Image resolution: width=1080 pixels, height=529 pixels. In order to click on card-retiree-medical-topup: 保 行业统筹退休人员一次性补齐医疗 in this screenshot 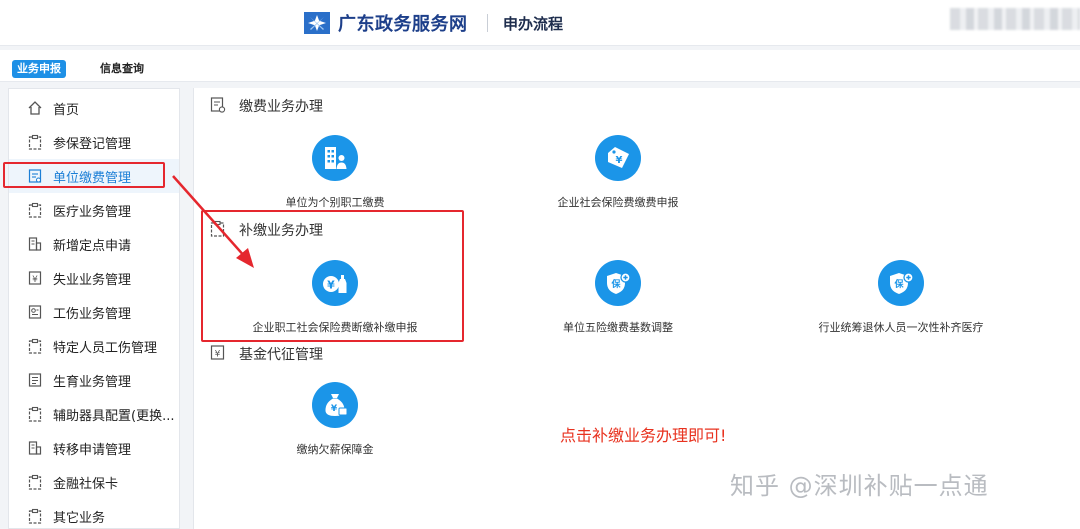, I will do `click(901, 300)`.